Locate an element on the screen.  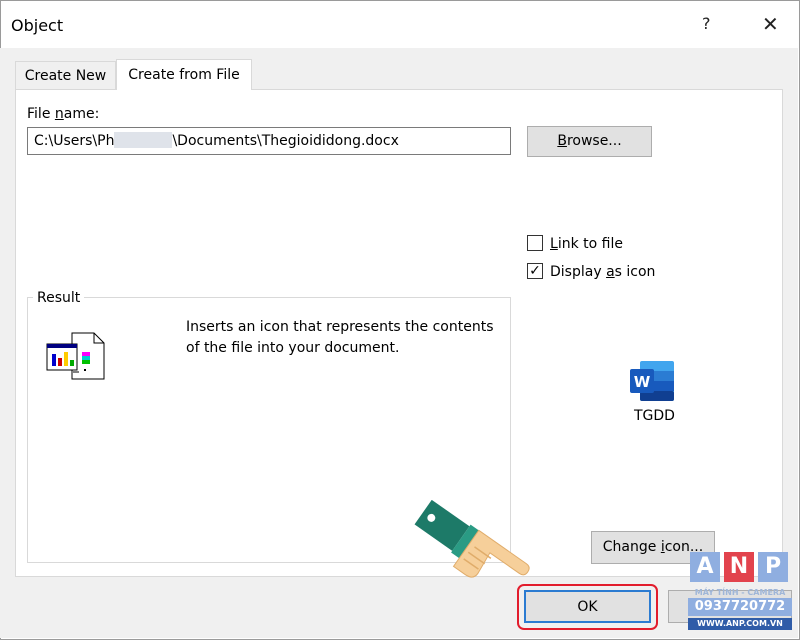
dialog-title: Object is located at coordinates (37, 25).